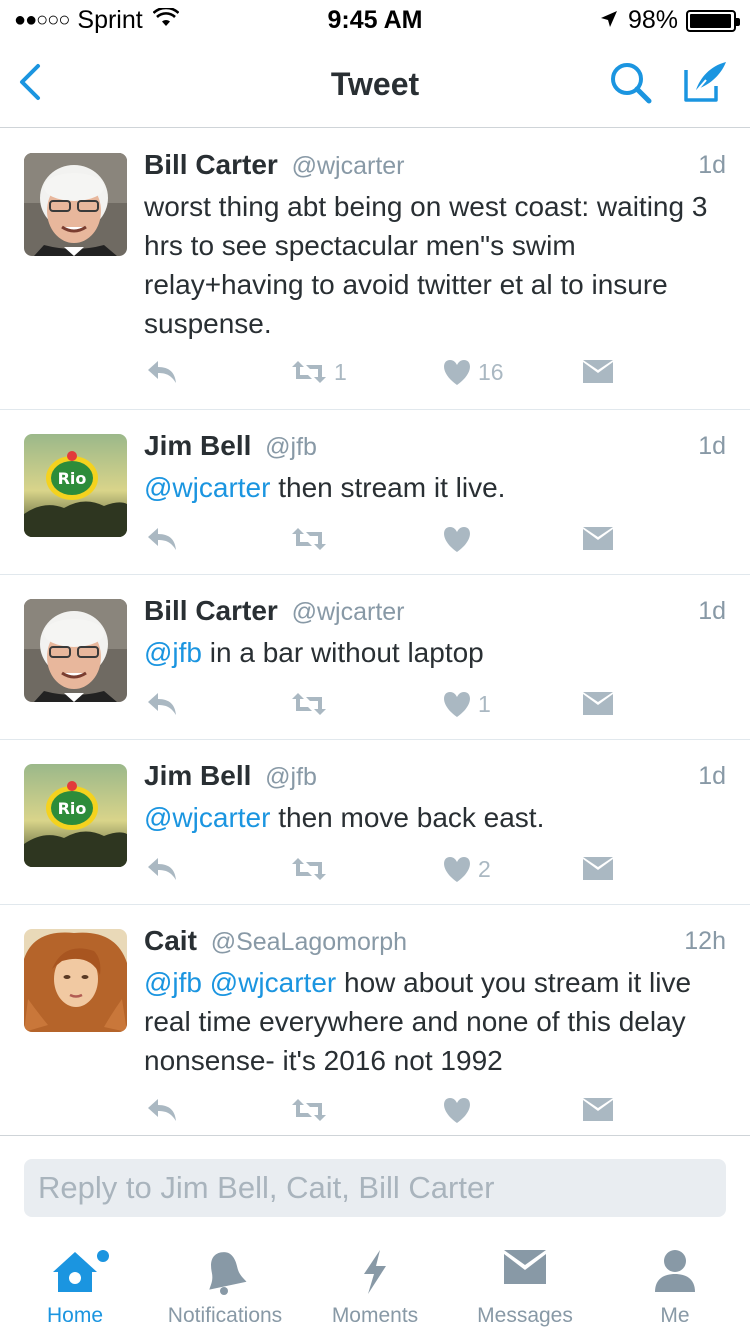  What do you see at coordinates (173, 652) in the screenshot?
I see `tweet-mentions: @jfb` at bounding box center [173, 652].